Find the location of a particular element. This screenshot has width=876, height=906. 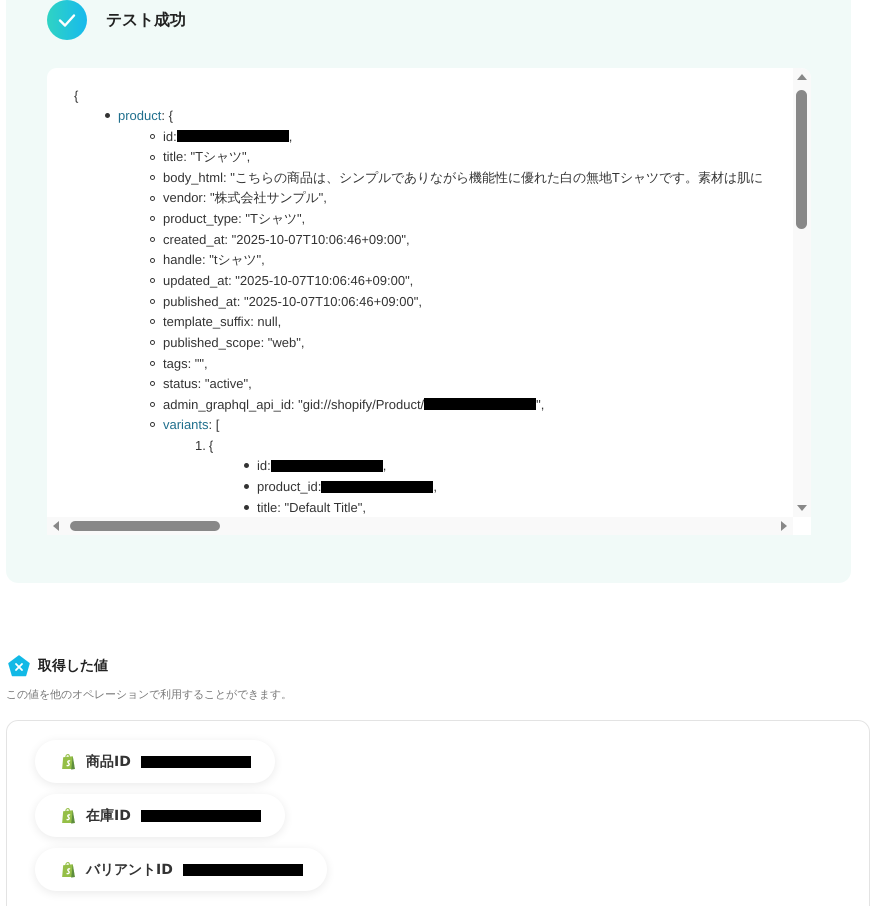

code-text: product_type: "Tシャツ", is located at coordinates (234, 219).